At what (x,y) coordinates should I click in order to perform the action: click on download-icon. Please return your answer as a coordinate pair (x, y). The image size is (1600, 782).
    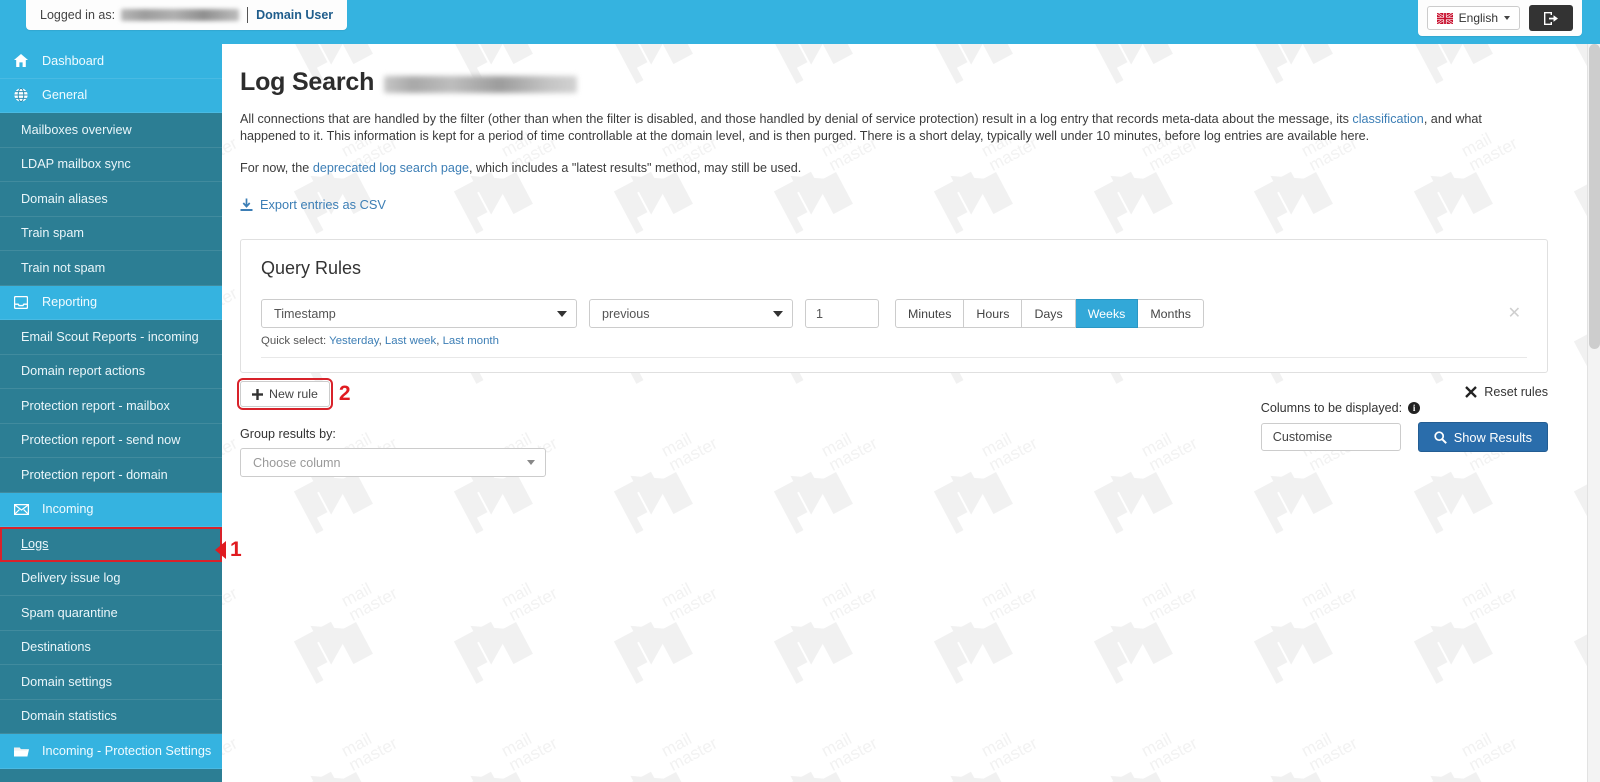
    Looking at the image, I should click on (246, 204).